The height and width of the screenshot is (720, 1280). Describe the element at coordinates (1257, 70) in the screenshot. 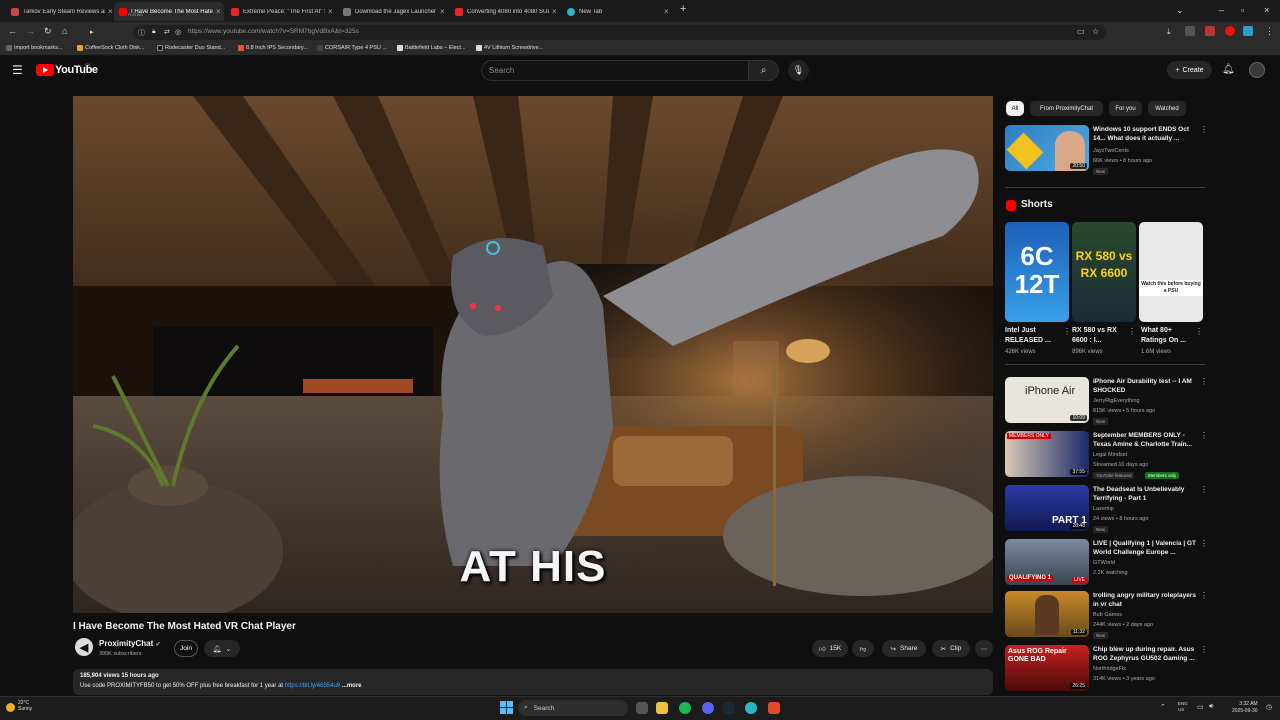

I see `account-avatar` at that location.